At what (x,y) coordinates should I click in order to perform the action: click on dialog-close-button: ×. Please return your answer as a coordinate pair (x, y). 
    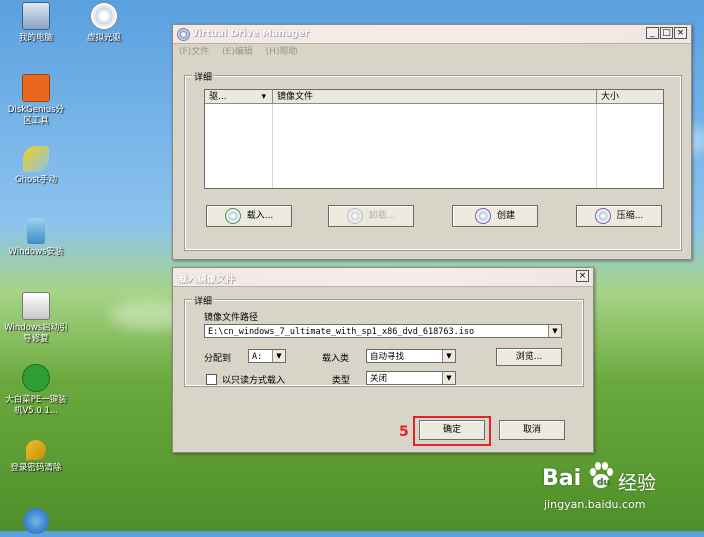
    Looking at the image, I should click on (582, 276).